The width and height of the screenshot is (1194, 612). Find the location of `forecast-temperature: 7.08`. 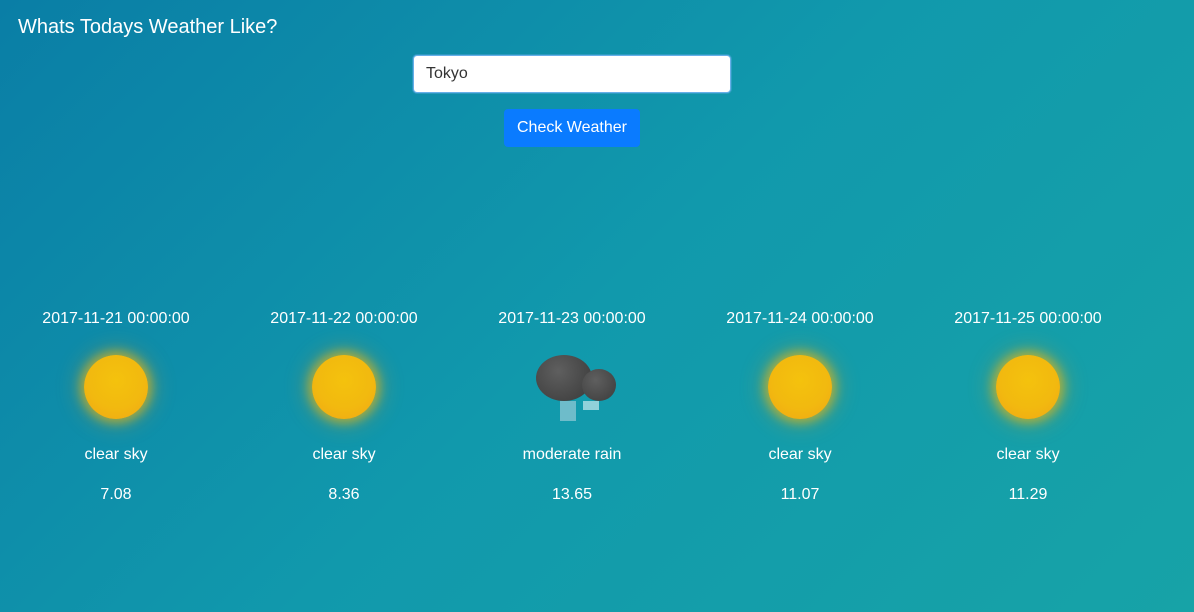

forecast-temperature: 7.08 is located at coordinates (116, 494).